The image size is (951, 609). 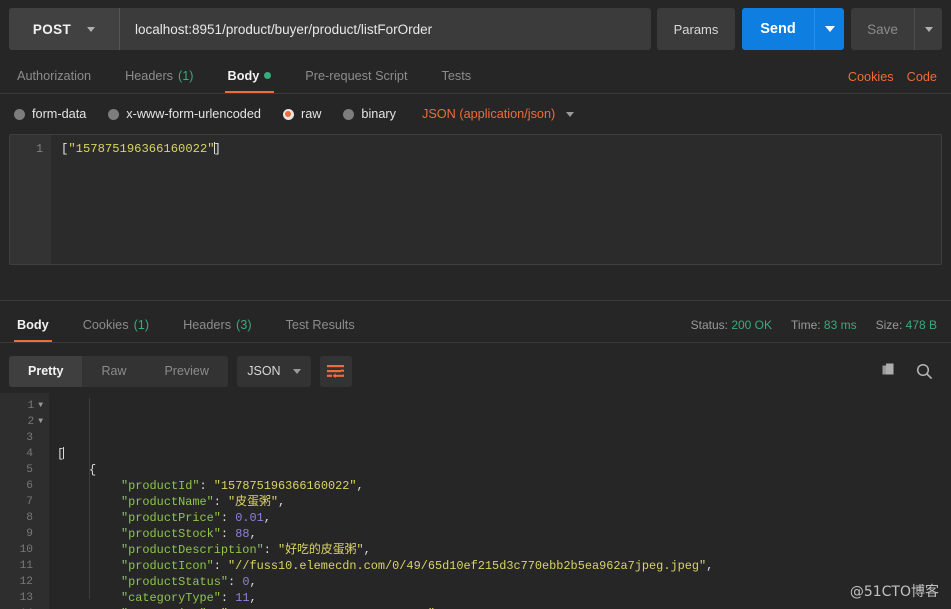 I want to click on request-tab-body: Body, so click(x=250, y=75).